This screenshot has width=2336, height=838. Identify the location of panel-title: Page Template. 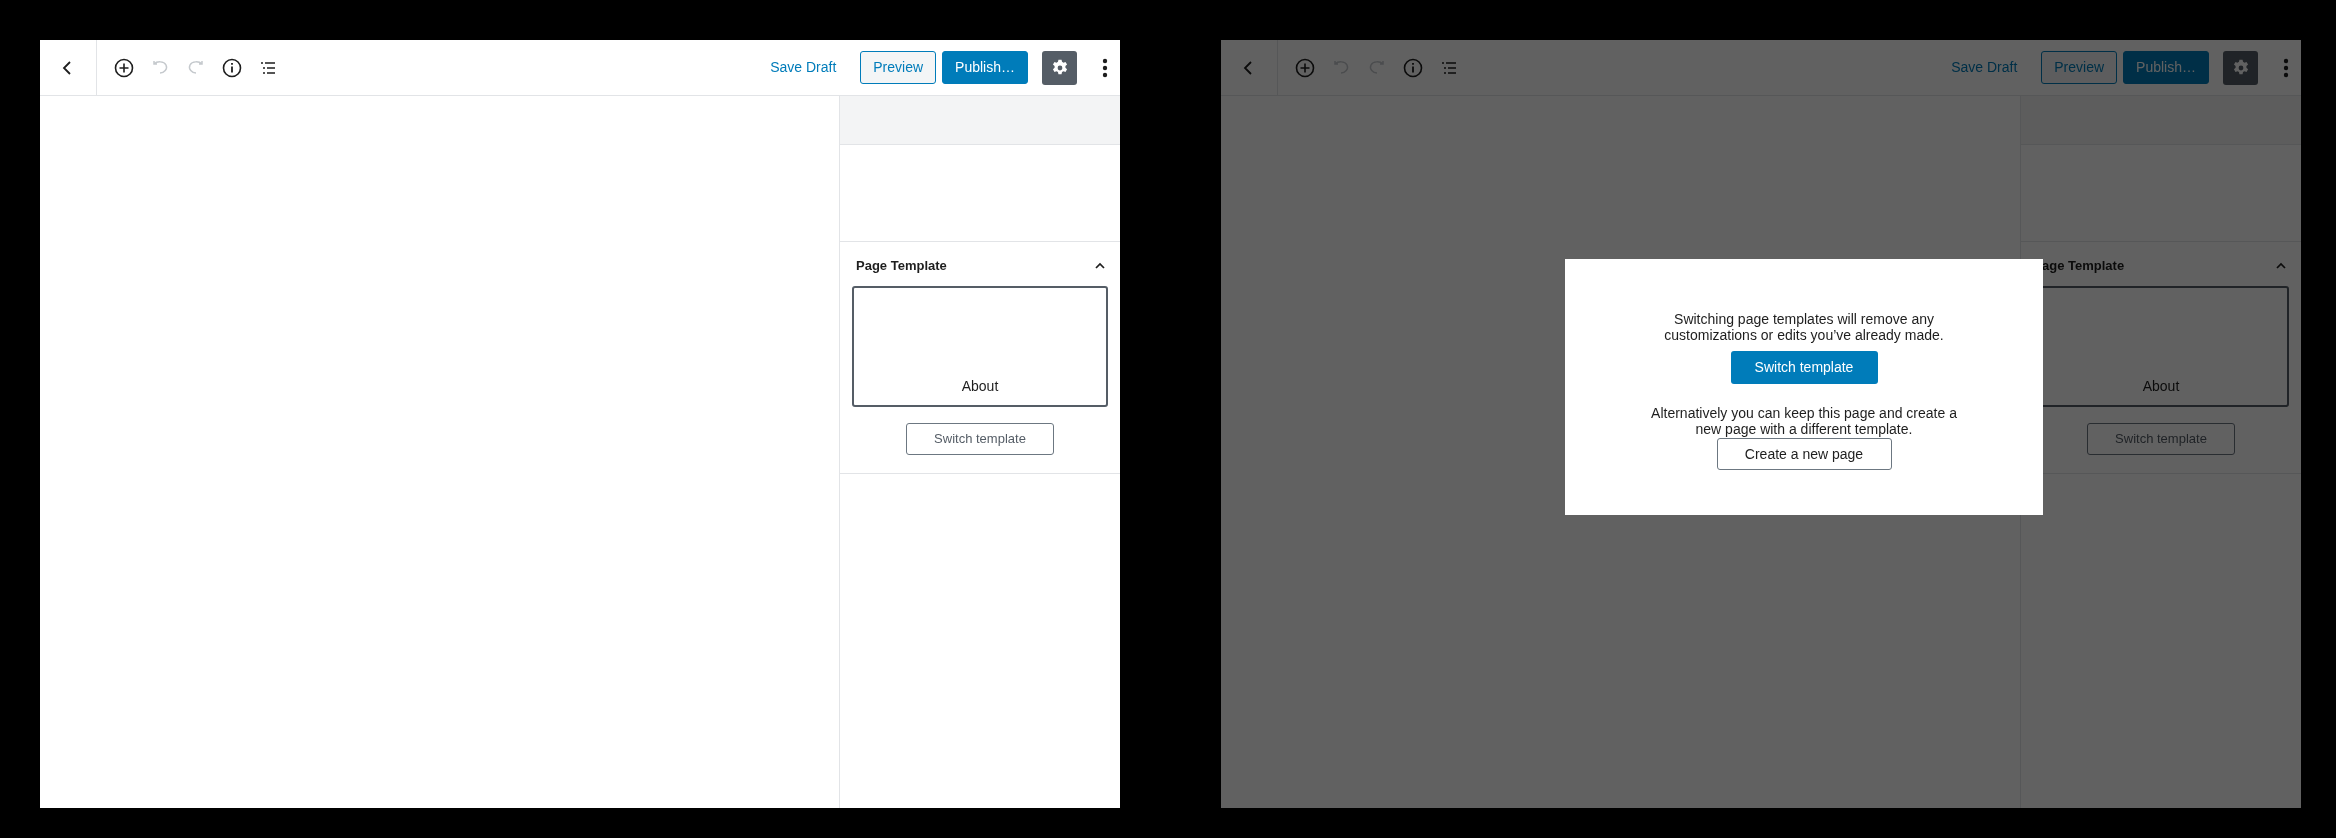
(901, 266).